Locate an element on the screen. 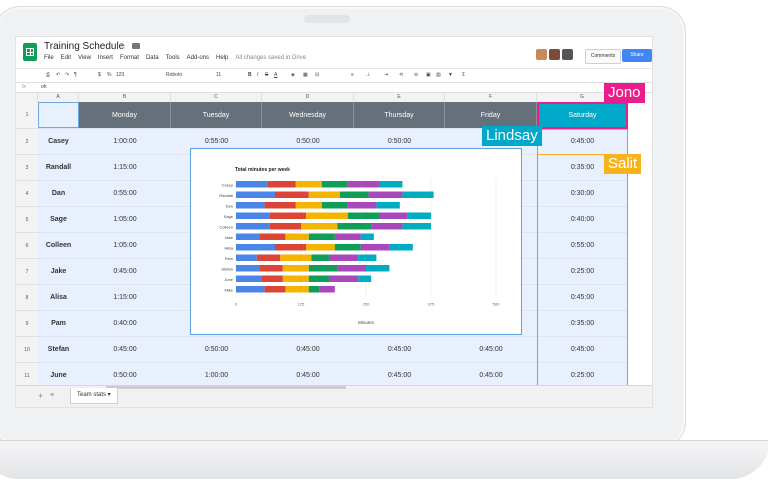 The width and height of the screenshot is (768, 481). menu-help: Help is located at coordinates (222, 58).